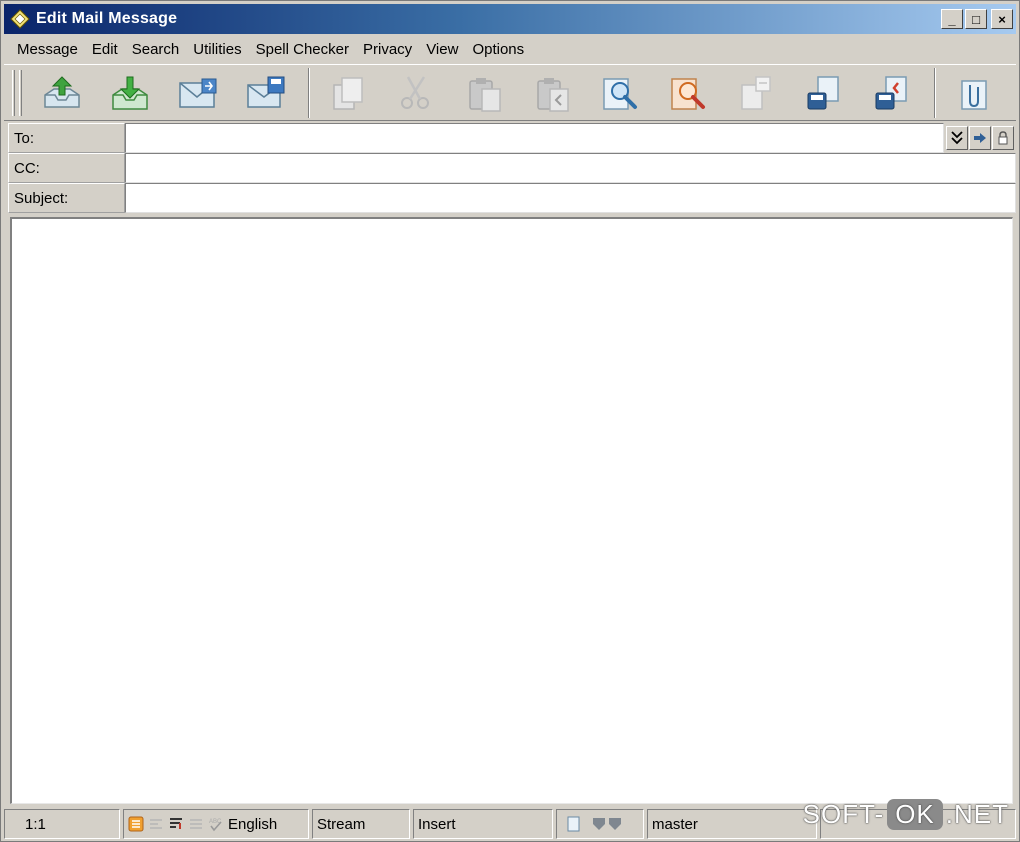 This screenshot has width=1020, height=842. I want to click on lock-icon, so click(1003, 138).